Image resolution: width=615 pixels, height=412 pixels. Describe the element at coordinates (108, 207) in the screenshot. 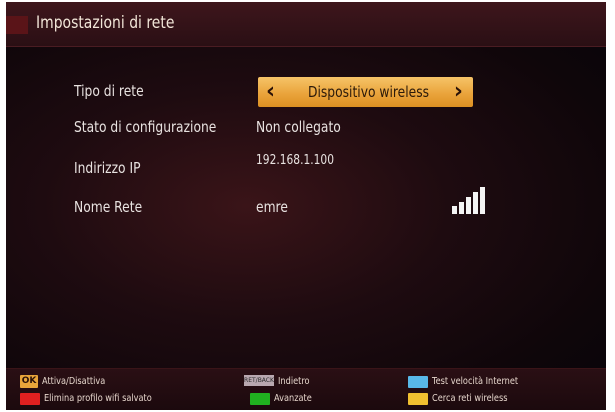

I see `network-name-label: Nome Rete` at that location.